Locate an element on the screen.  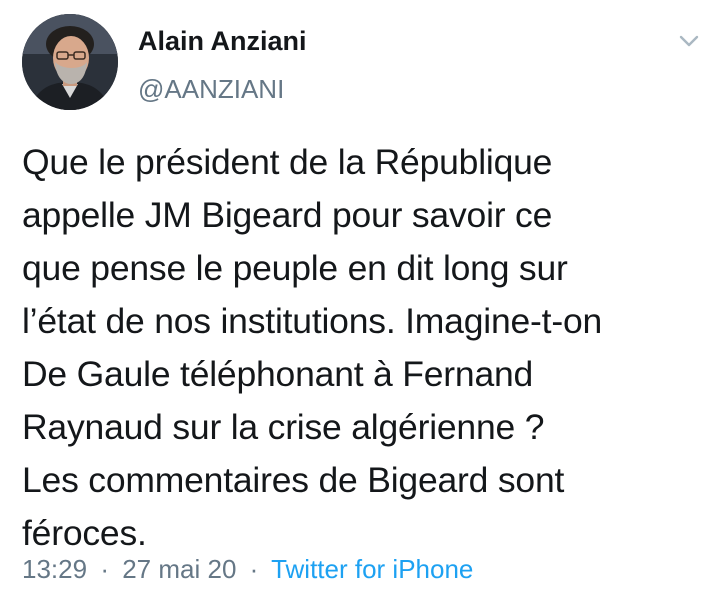
avatar is located at coordinates (70, 62).